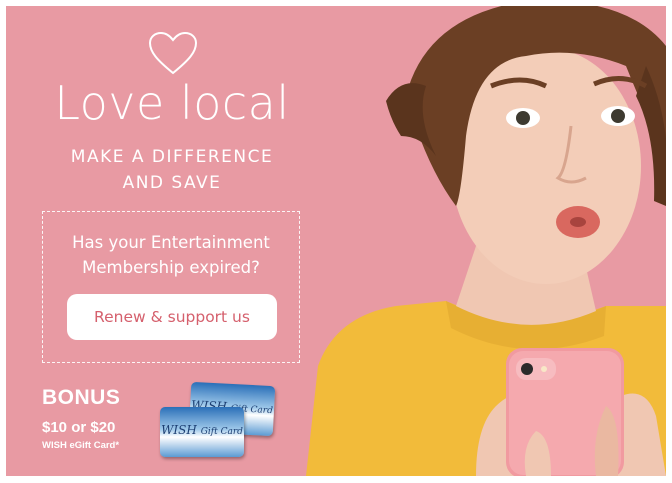  Describe the element at coordinates (221, 432) in the screenshot. I see `gift-card-script-text: Gift Card` at that location.